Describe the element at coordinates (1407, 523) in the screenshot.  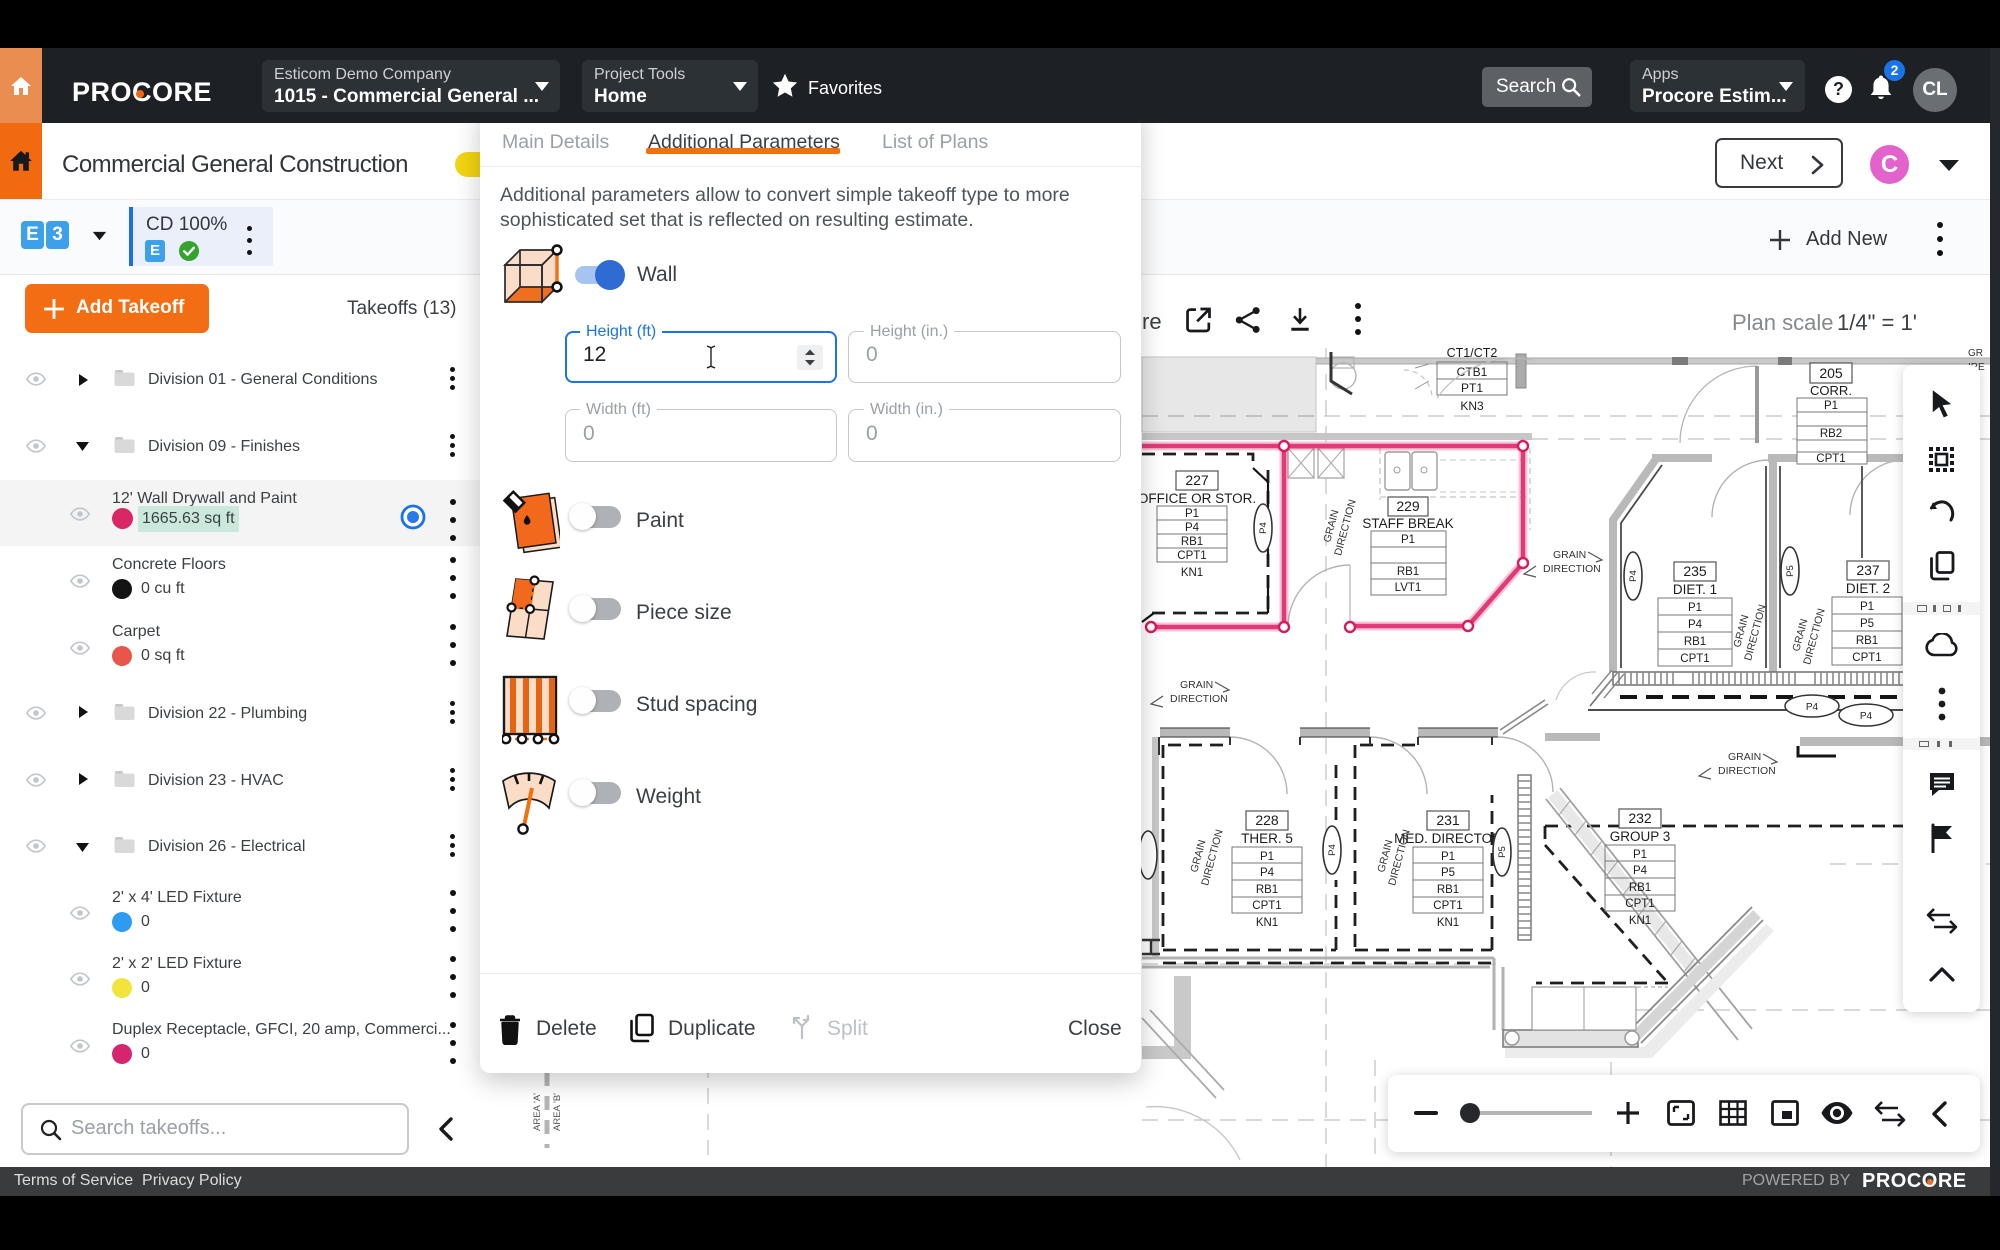
I see `svg-text: STAFF BREAK` at that location.